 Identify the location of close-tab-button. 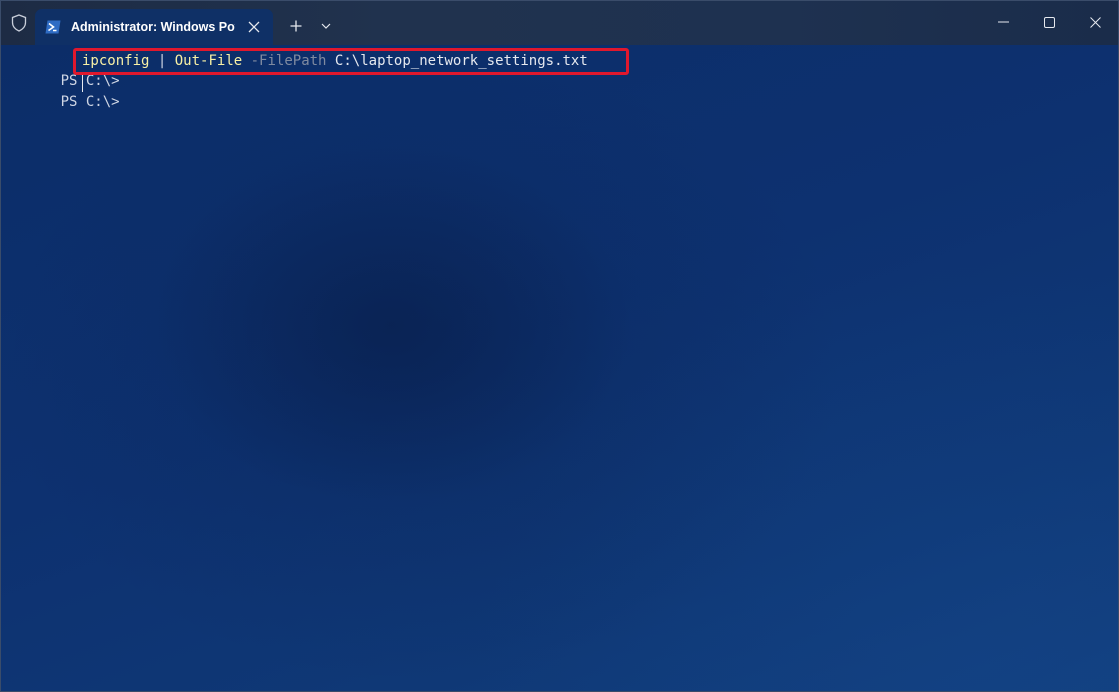
(254, 27).